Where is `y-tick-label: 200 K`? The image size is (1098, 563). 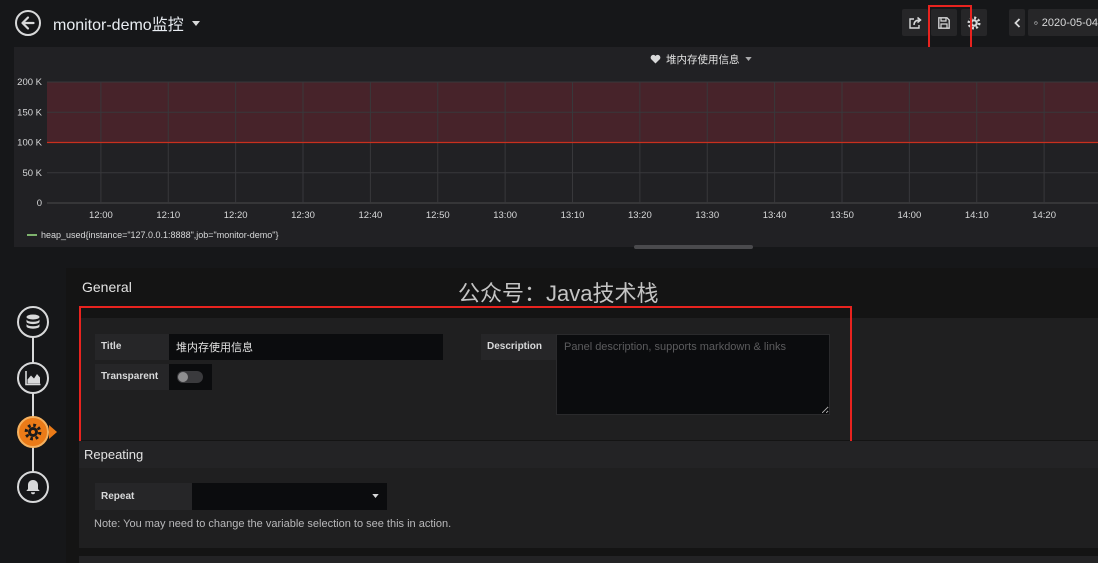
y-tick-label: 200 K is located at coordinates (29, 82).